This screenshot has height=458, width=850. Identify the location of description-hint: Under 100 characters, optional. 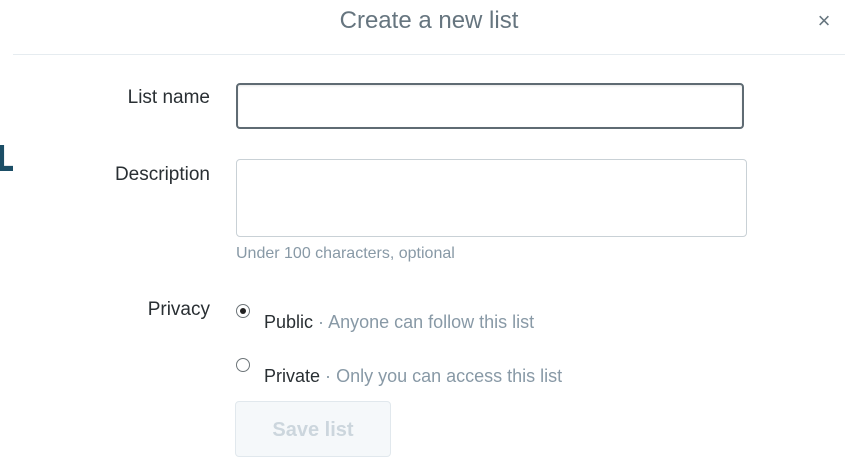
(345, 253).